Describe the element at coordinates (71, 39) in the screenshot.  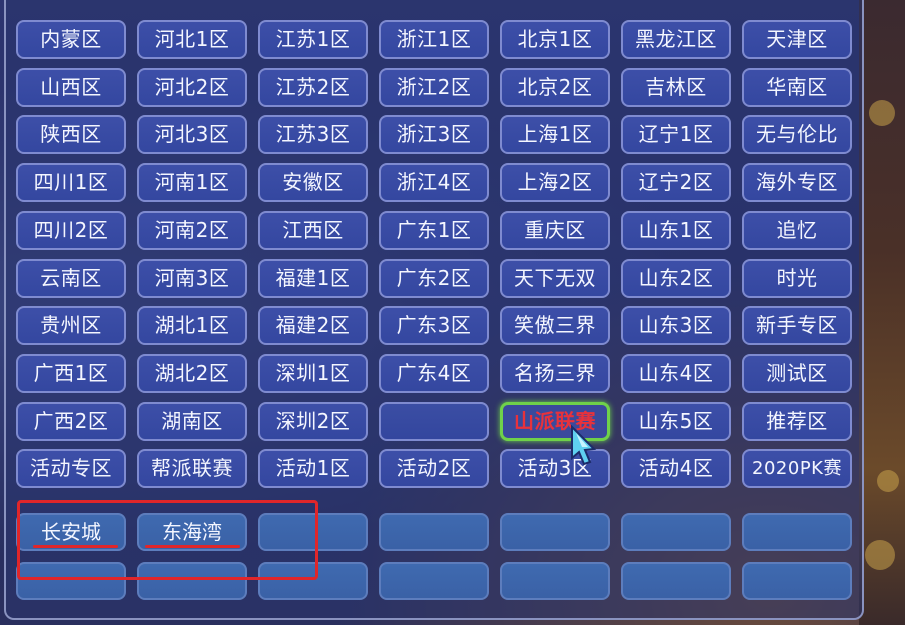
I see `server-button: 内蒙区` at that location.